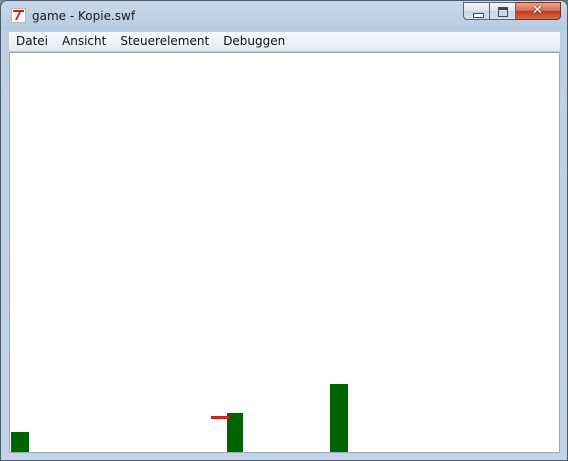 Image resolution: width=568 pixels, height=461 pixels. What do you see at coordinates (339, 418) in the screenshot?
I see `obstacle-right` at bounding box center [339, 418].